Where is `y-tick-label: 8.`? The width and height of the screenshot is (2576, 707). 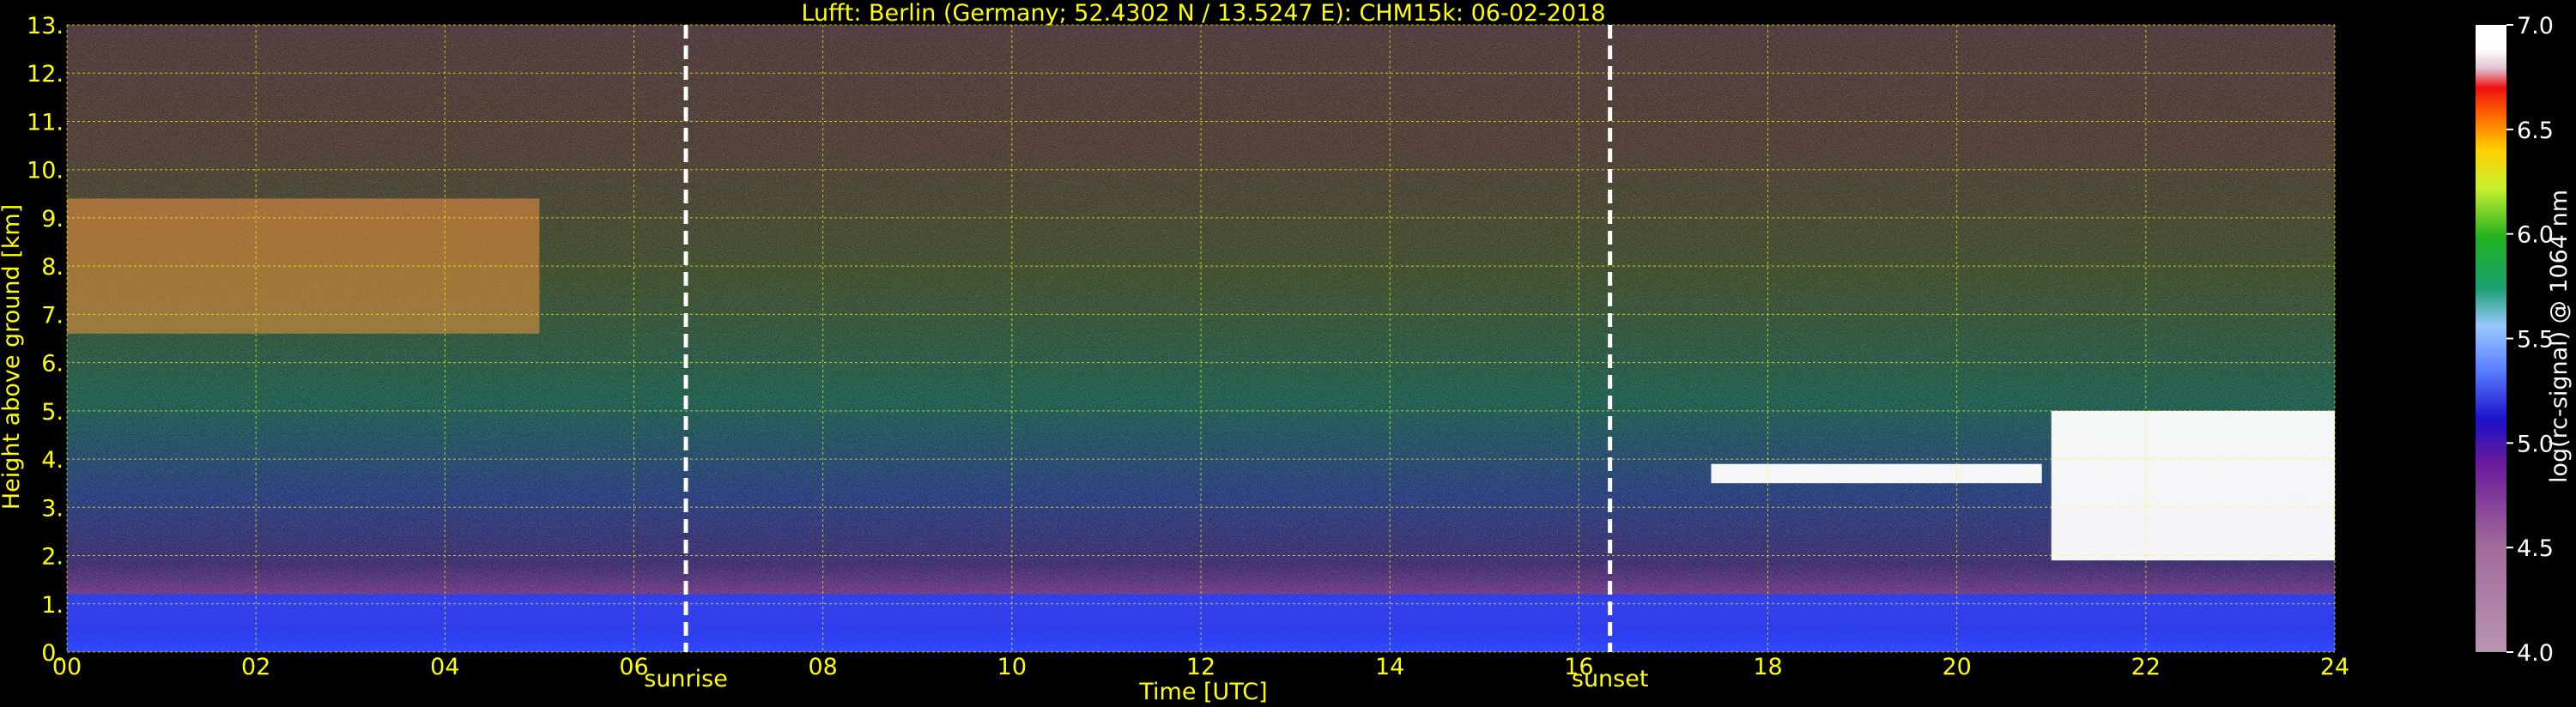
y-tick-label: 8. is located at coordinates (52, 267).